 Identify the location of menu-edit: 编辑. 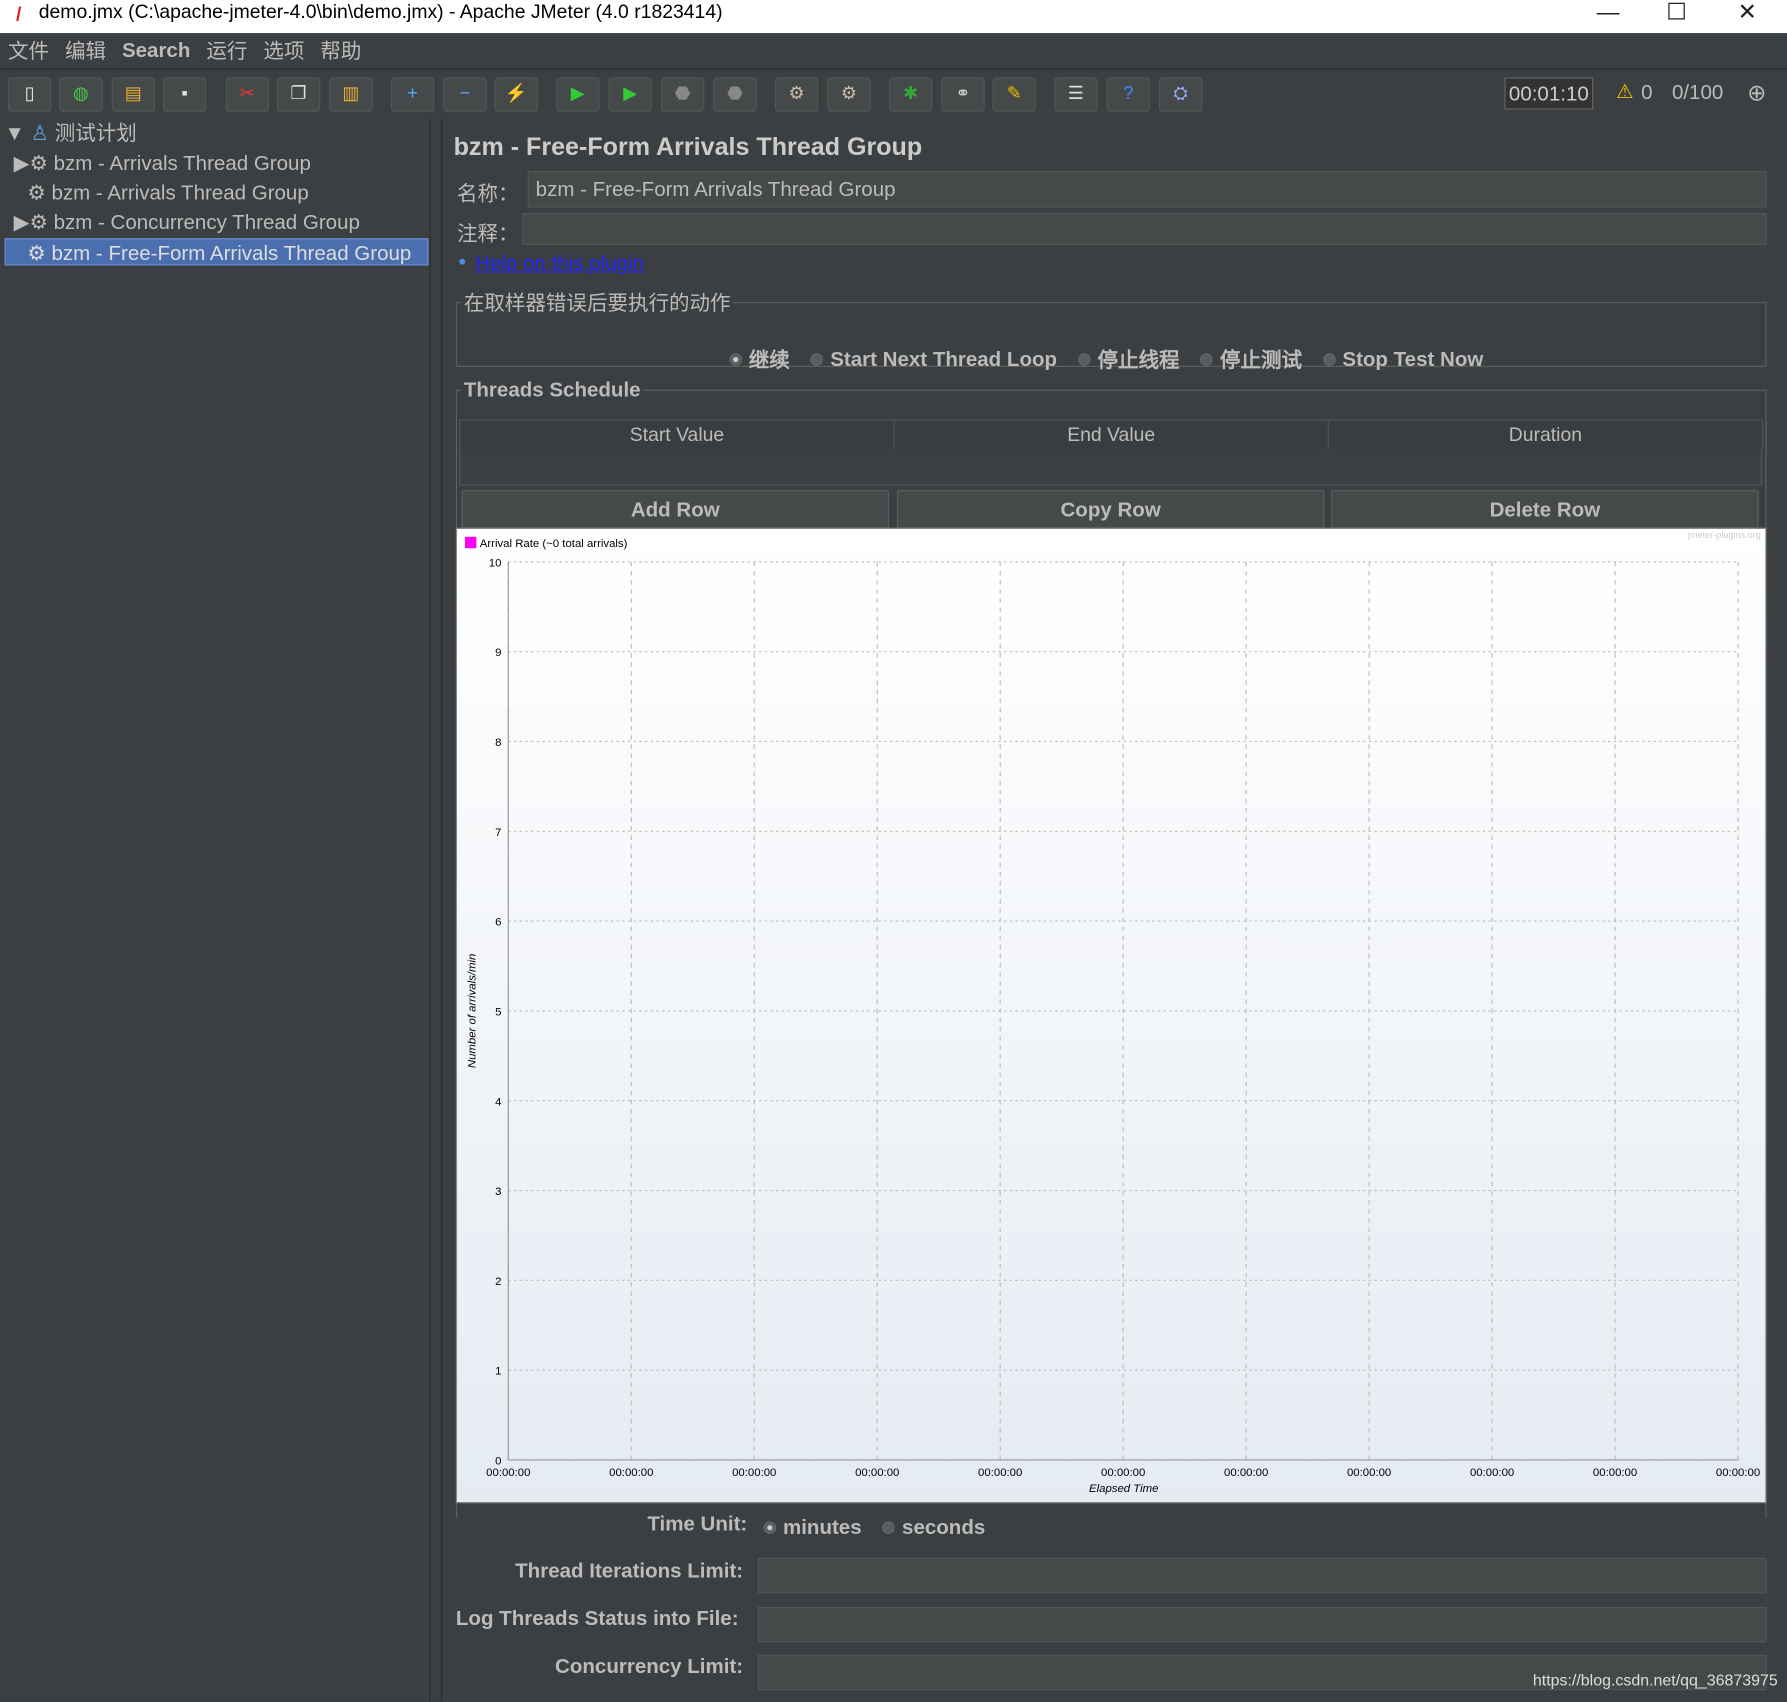
(85, 50).